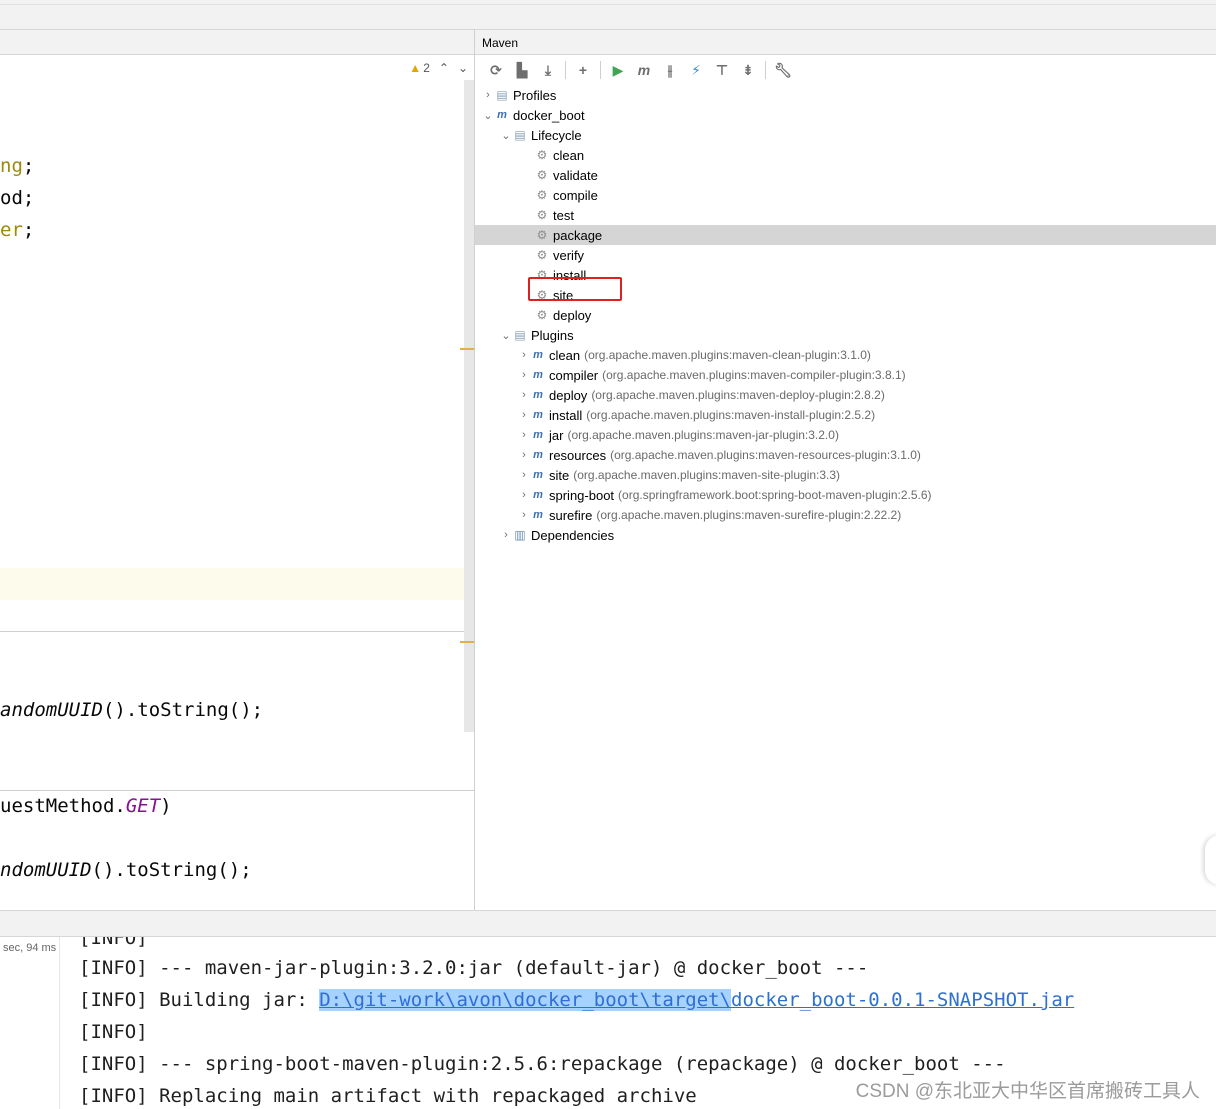 The width and height of the screenshot is (1216, 1109). What do you see at coordinates (845, 195) in the screenshot?
I see `lifecycle-goal: ⚙ compile` at bounding box center [845, 195].